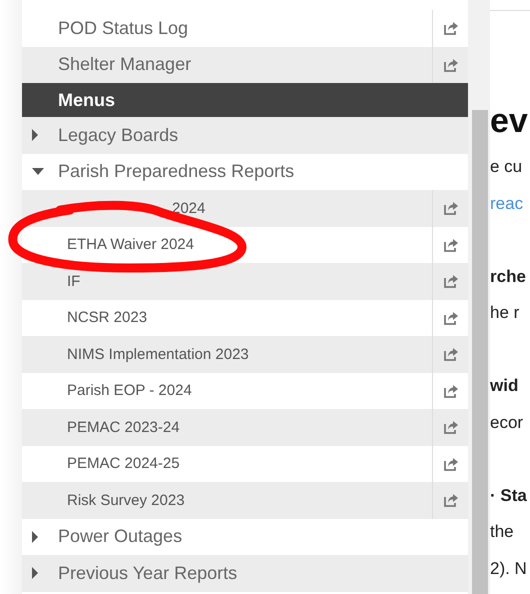  What do you see at coordinates (507, 423) in the screenshot?
I see `body-text: ecor` at bounding box center [507, 423].